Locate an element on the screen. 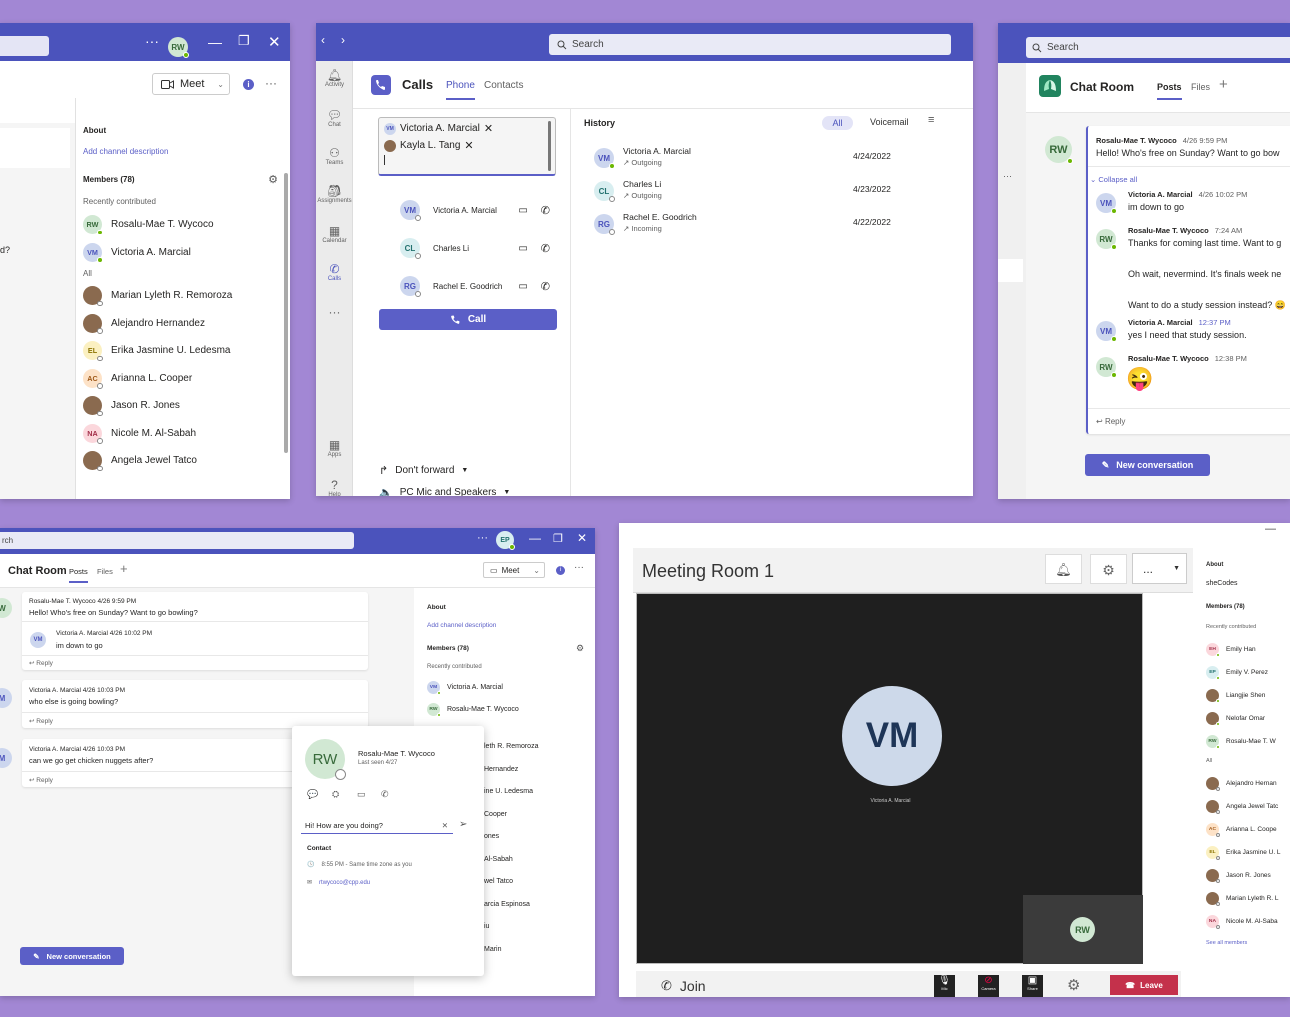 This screenshot has width=1290, height=1017. member-name-partial: Al-Sabah is located at coordinates (511, 867).